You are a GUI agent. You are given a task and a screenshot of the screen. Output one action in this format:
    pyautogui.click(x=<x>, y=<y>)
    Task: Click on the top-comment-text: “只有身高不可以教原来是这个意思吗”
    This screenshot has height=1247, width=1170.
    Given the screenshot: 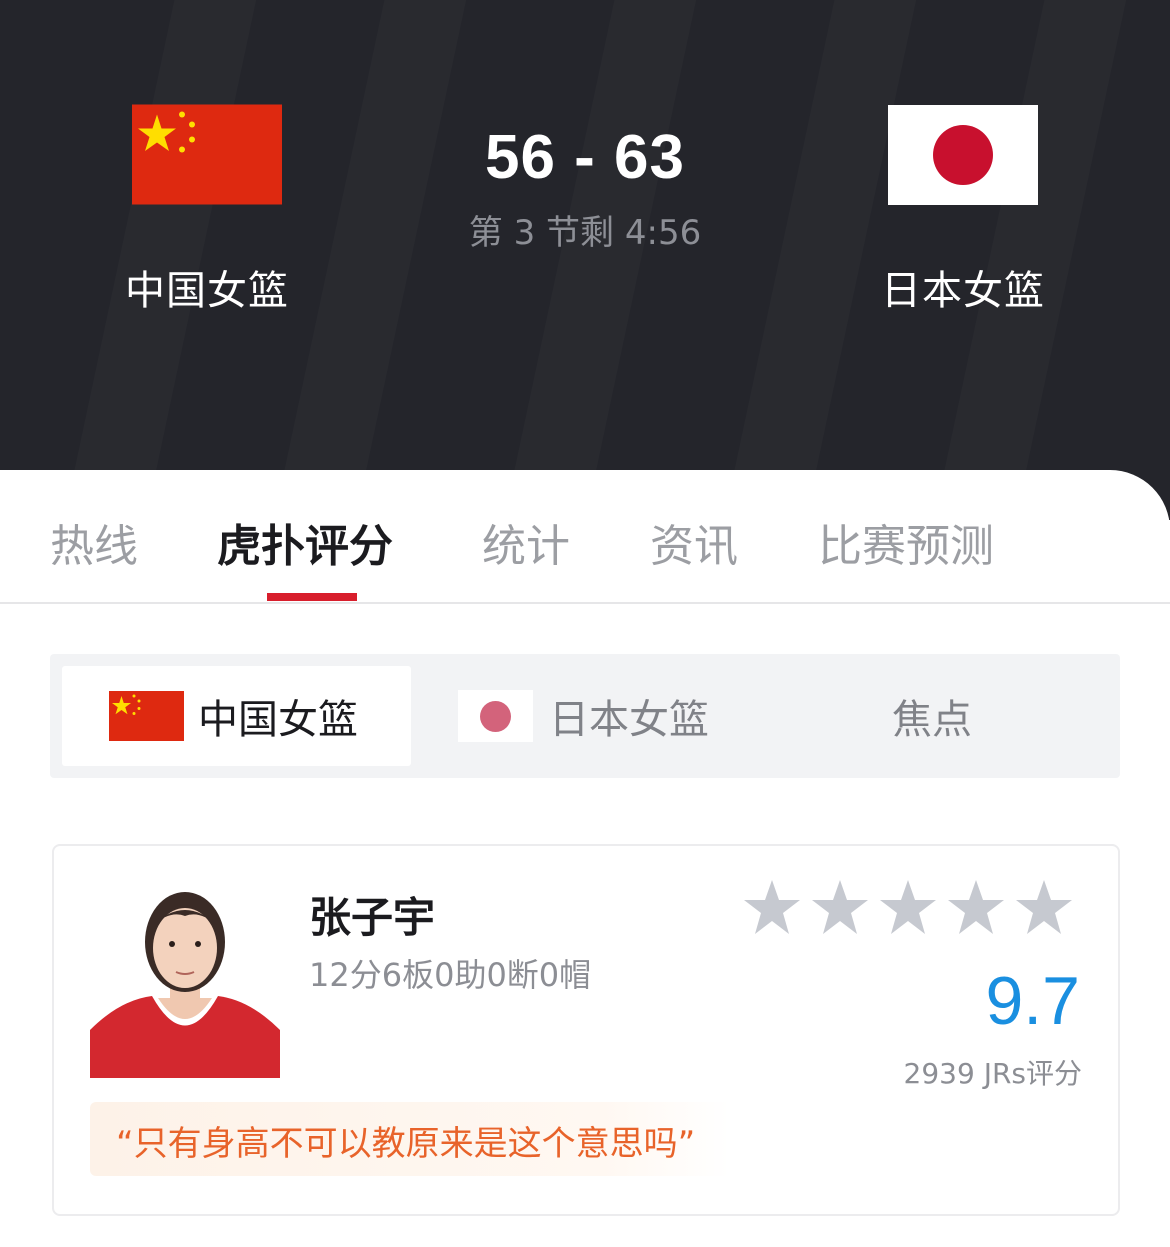 What is the action you would take?
    pyautogui.click(x=406, y=1144)
    